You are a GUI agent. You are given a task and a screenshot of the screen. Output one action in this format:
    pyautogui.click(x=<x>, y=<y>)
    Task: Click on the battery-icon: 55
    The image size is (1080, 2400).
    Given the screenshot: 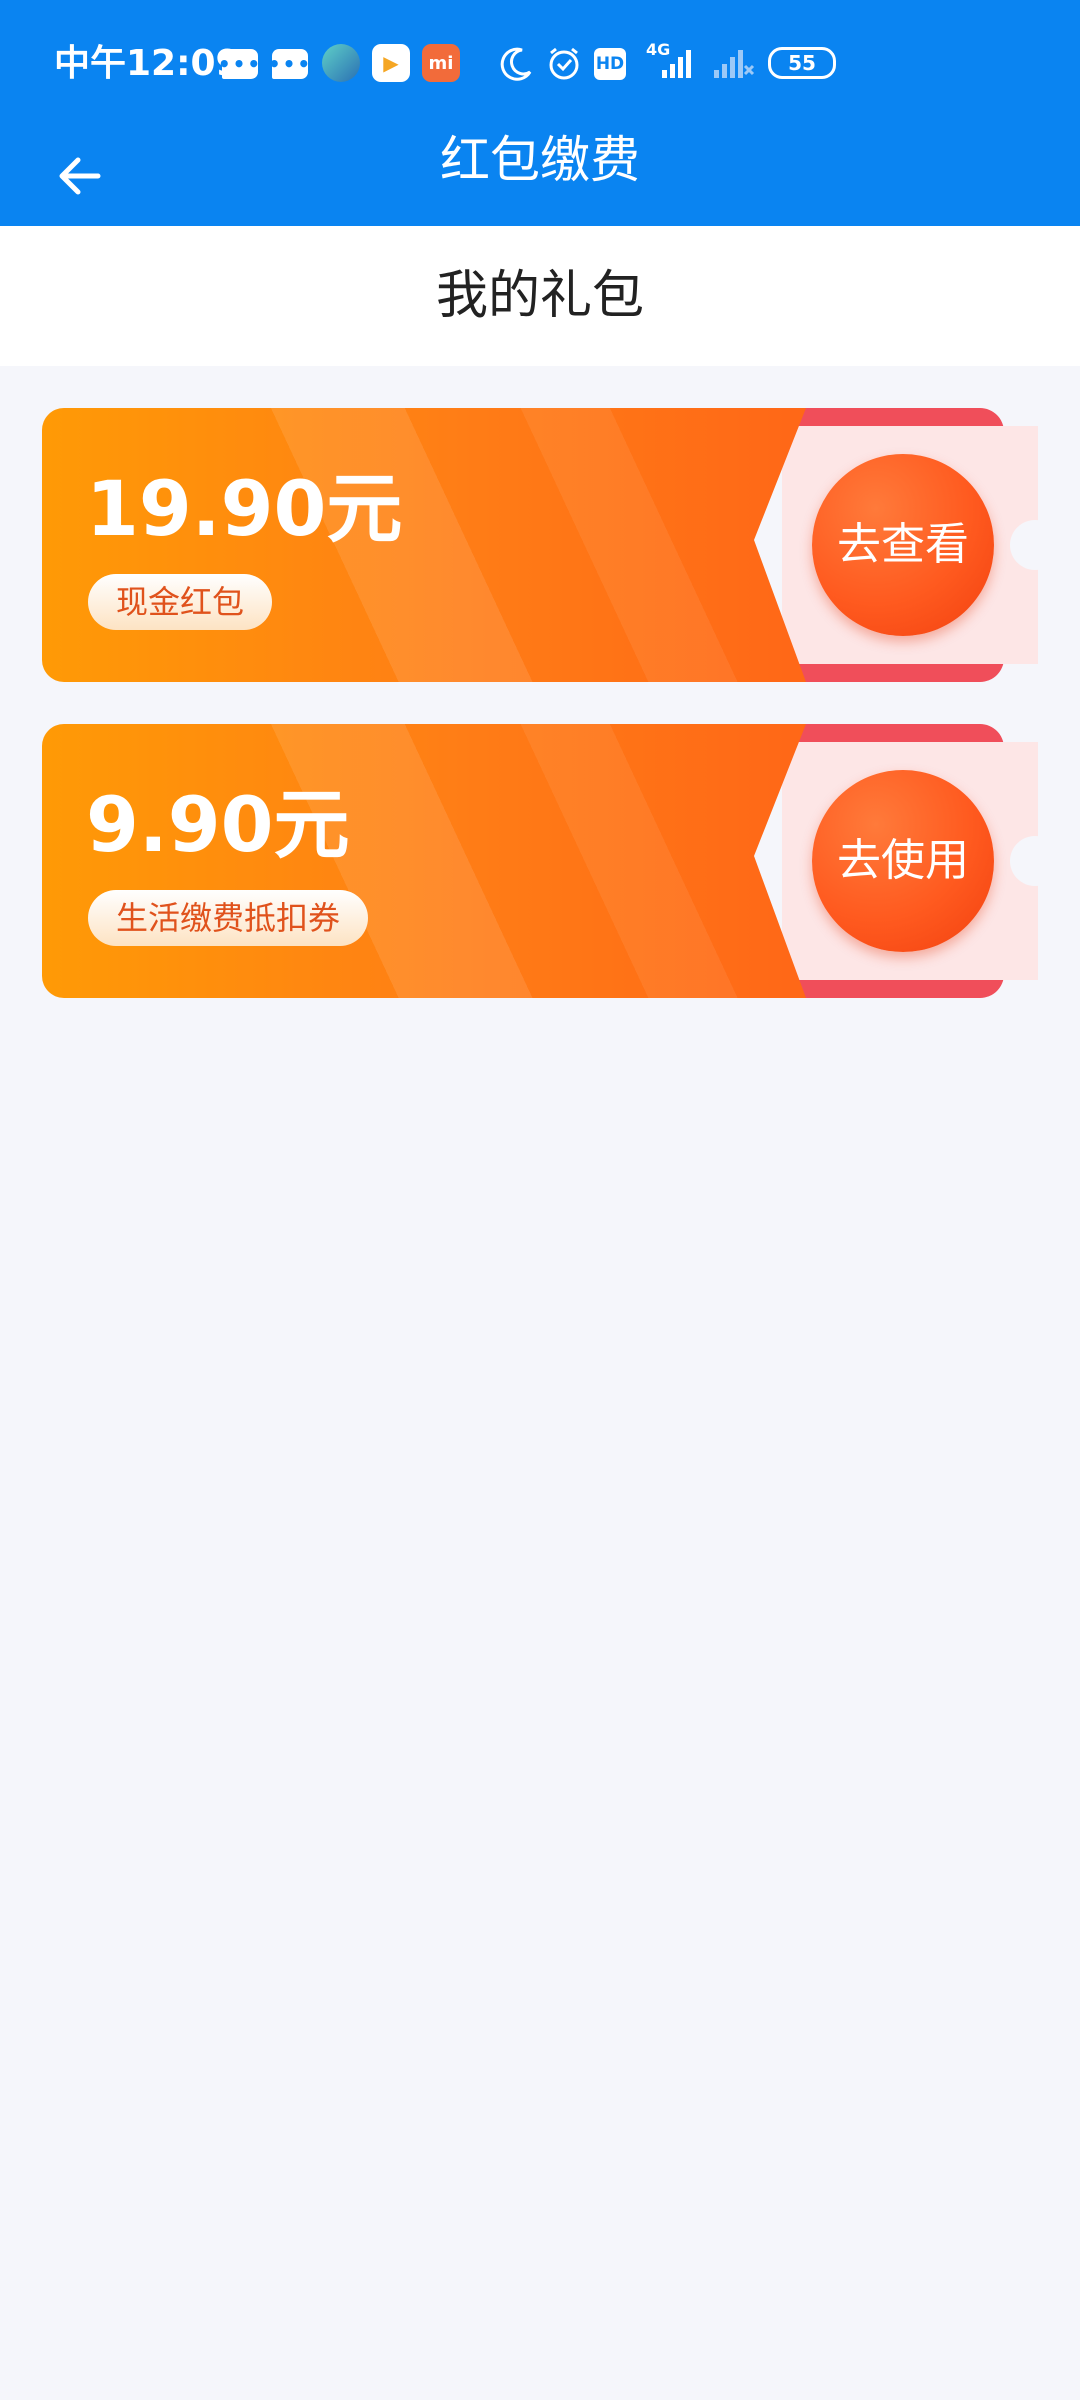 What is the action you would take?
    pyautogui.click(x=802, y=63)
    